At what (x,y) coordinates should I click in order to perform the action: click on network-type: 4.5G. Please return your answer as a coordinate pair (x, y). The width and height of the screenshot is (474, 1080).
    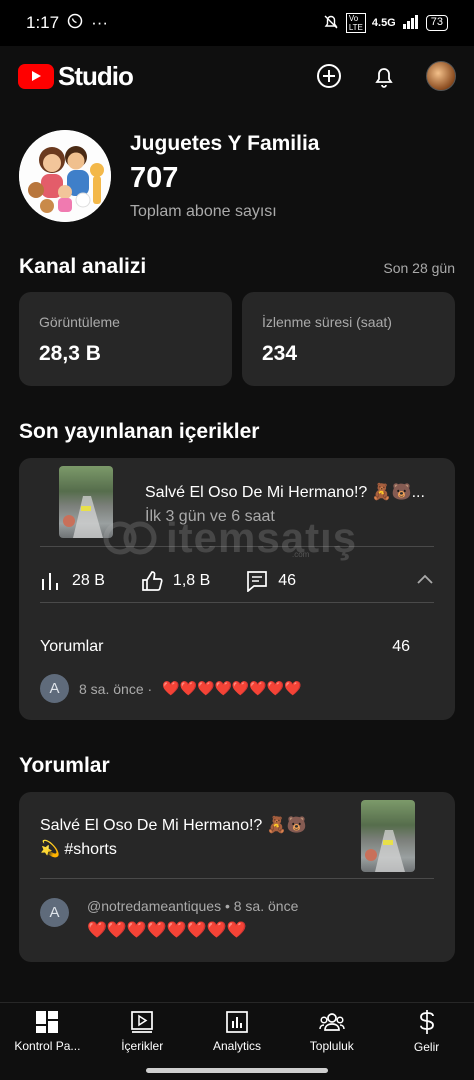
    Looking at the image, I should click on (383, 23).